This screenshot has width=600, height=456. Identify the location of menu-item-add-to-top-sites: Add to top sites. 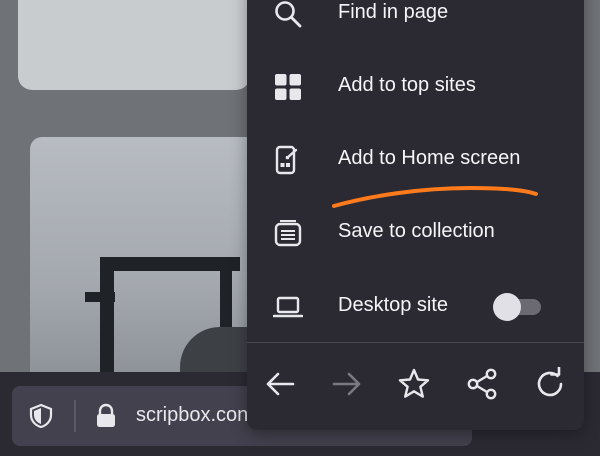
(415, 87).